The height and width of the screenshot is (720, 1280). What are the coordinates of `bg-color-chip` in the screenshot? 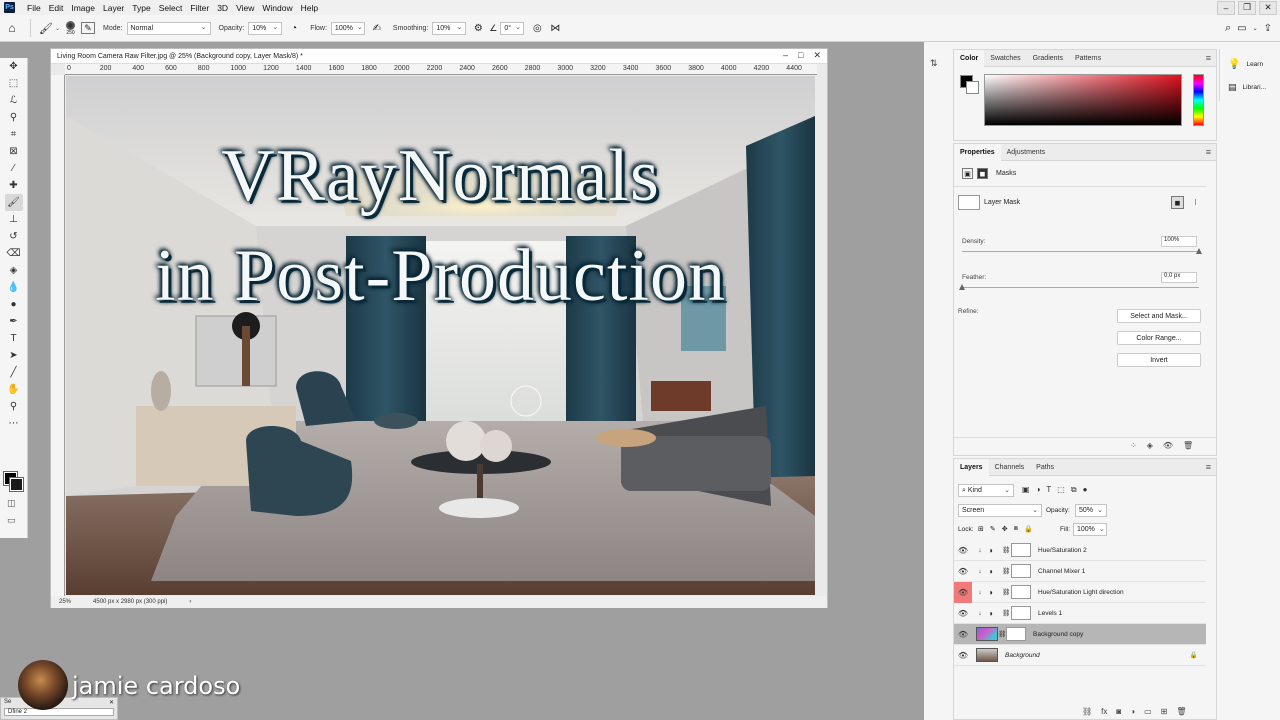 It's located at (972, 87).